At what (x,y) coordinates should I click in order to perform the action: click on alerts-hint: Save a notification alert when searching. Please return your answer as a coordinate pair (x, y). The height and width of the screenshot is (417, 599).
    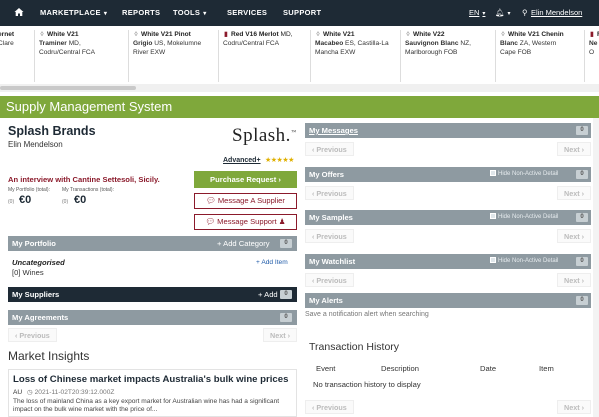
    Looking at the image, I should click on (367, 314).